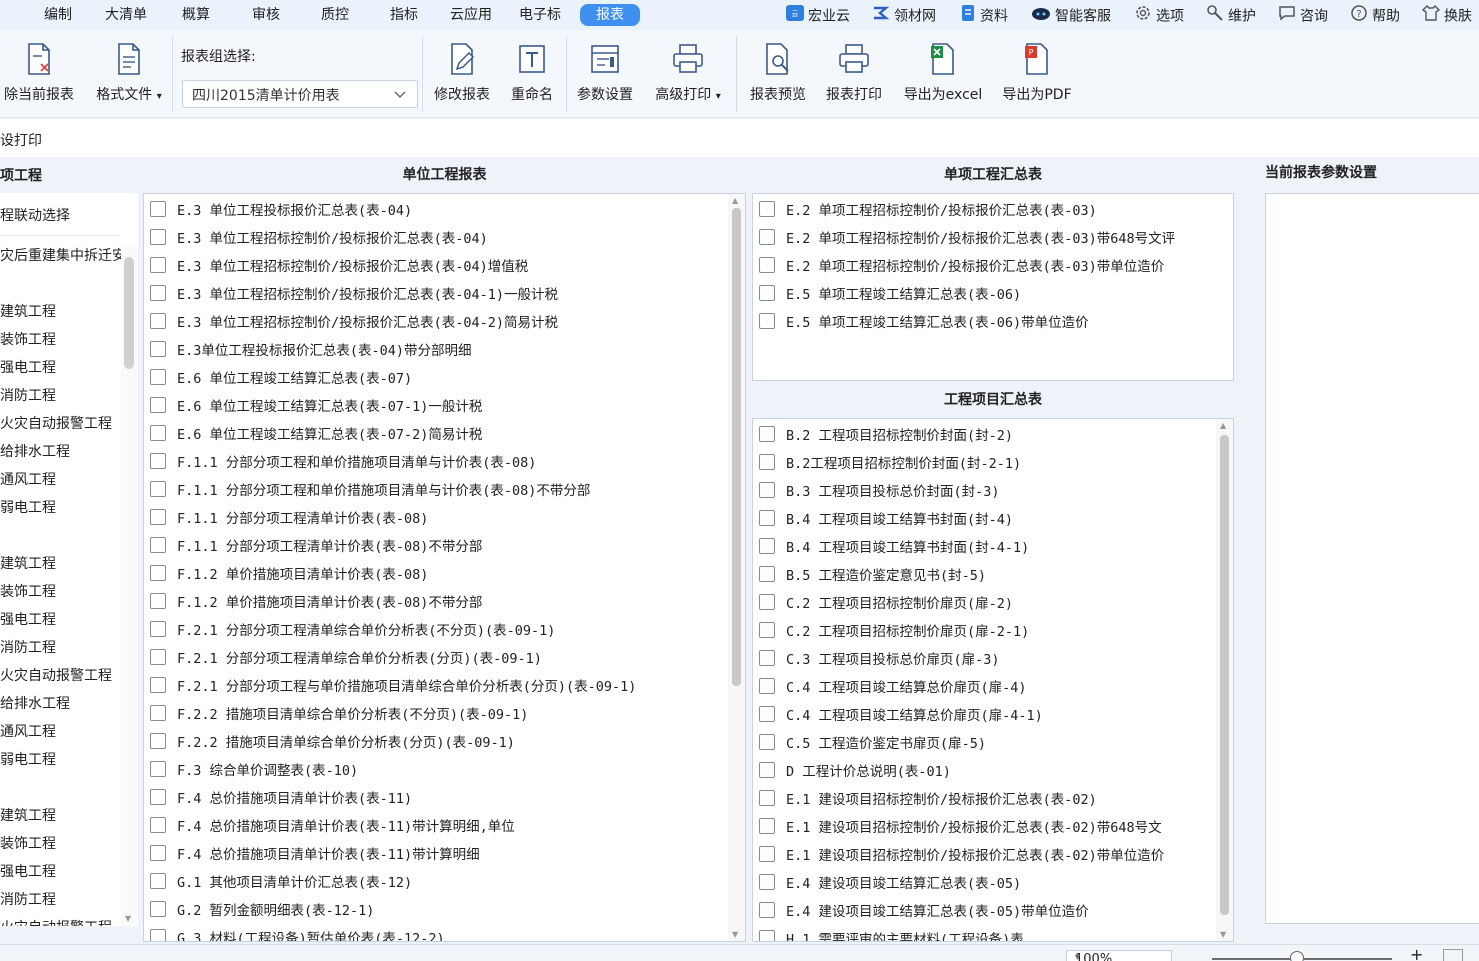 This screenshot has height=961, width=1479. What do you see at coordinates (778, 74) in the screenshot?
I see `report-preview-button: 报表预览` at bounding box center [778, 74].